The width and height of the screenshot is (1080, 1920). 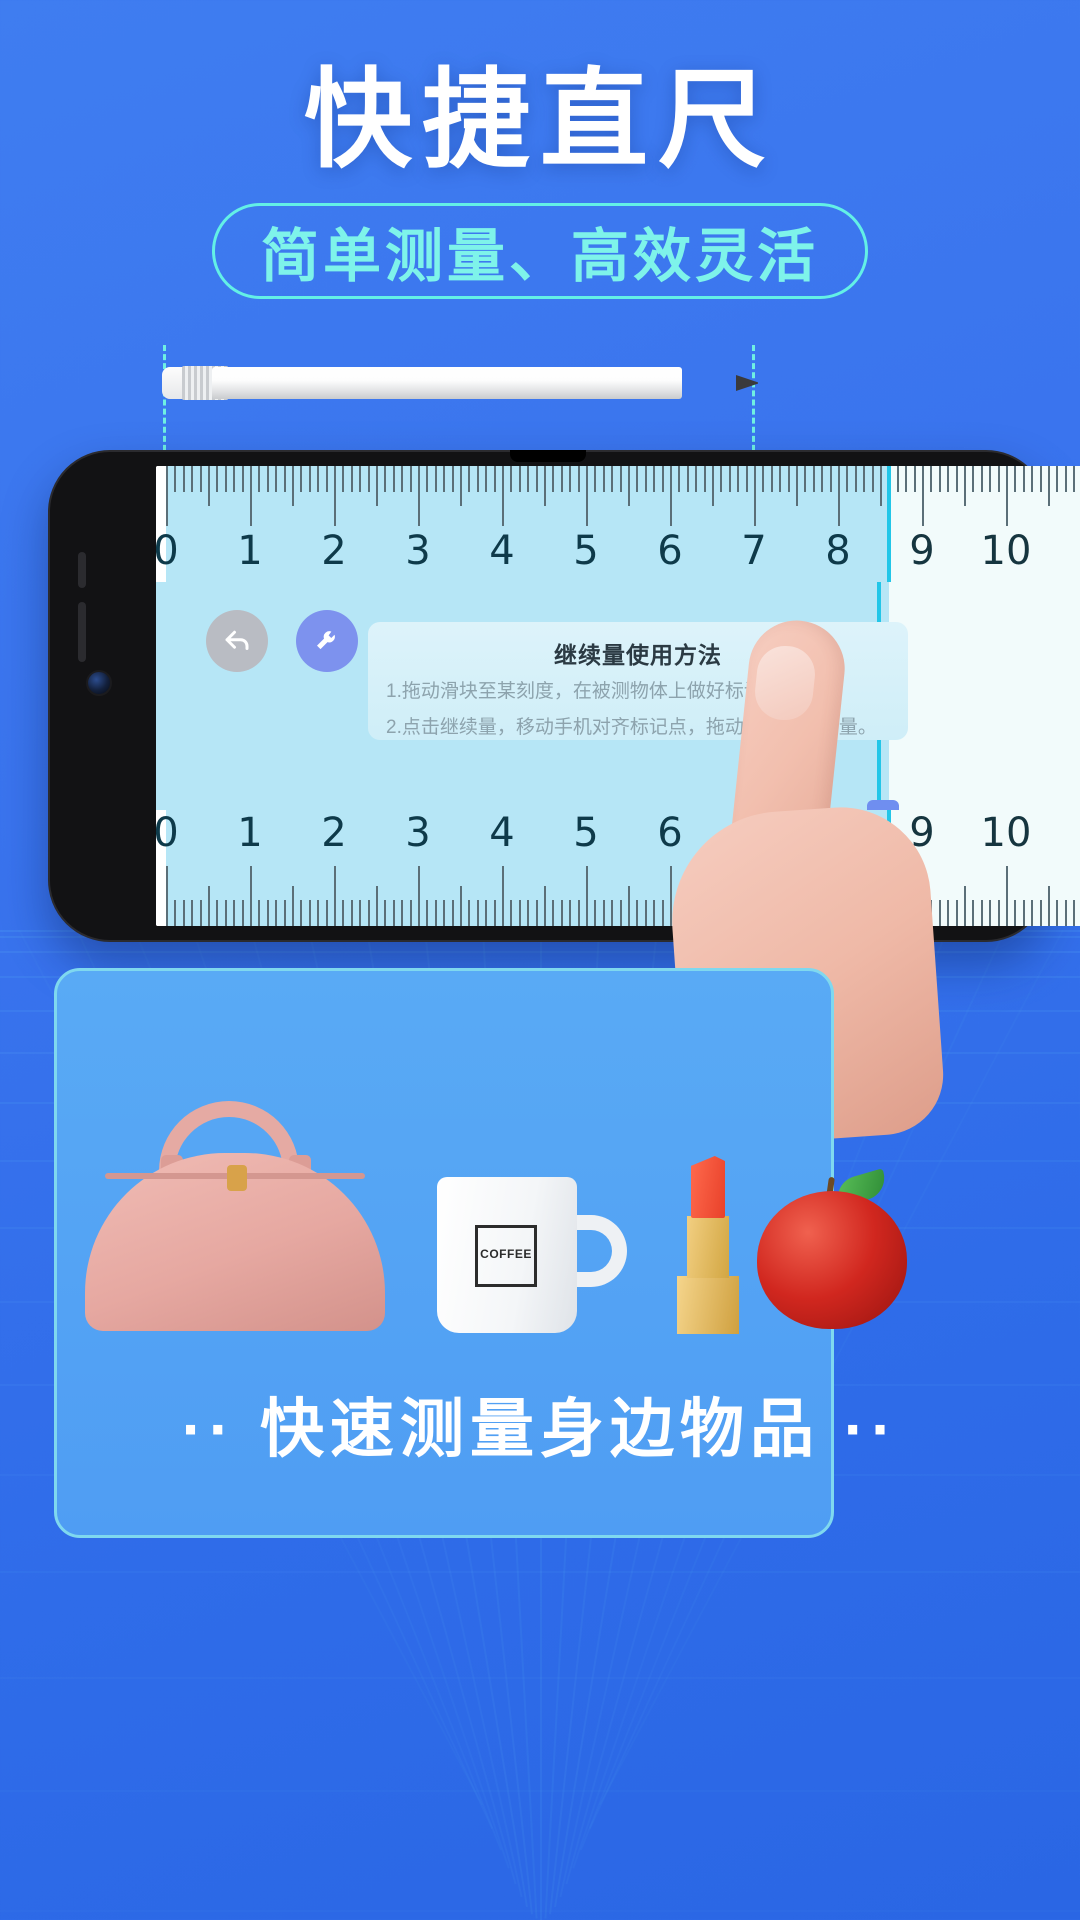 I want to click on ruler-number: 2, so click(x=334, y=551).